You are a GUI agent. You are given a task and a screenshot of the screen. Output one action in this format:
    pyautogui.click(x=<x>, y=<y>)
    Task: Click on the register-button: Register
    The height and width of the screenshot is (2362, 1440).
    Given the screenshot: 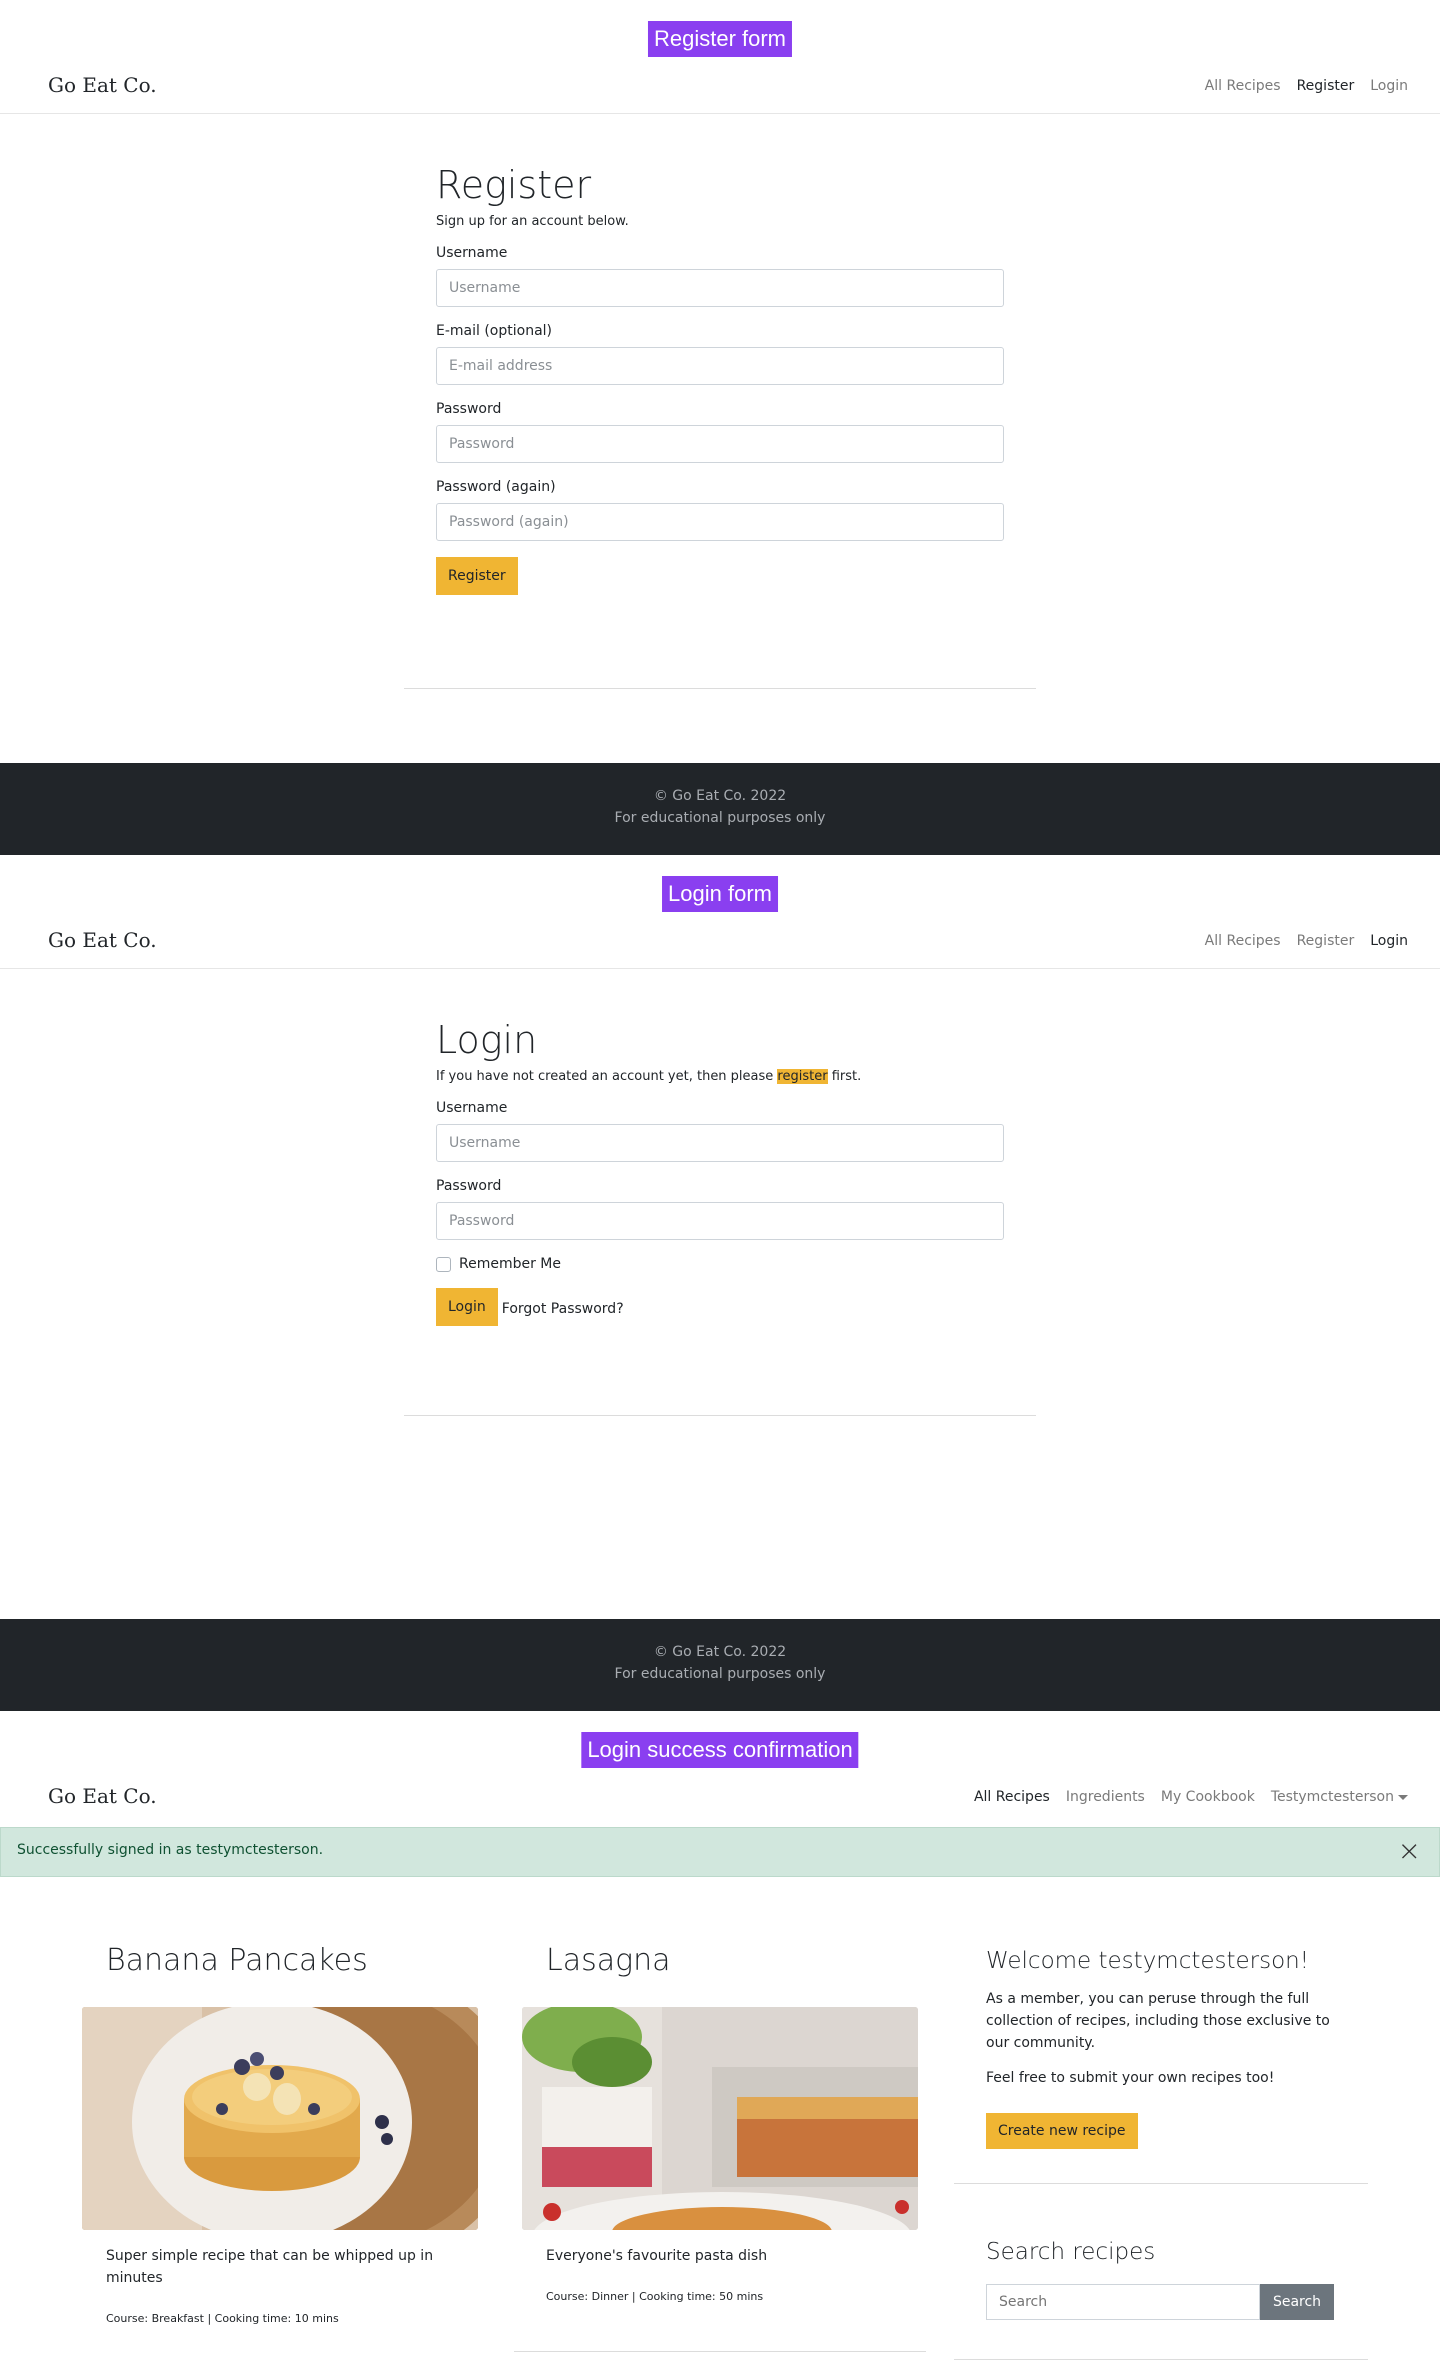 What is the action you would take?
    pyautogui.click(x=477, y=576)
    